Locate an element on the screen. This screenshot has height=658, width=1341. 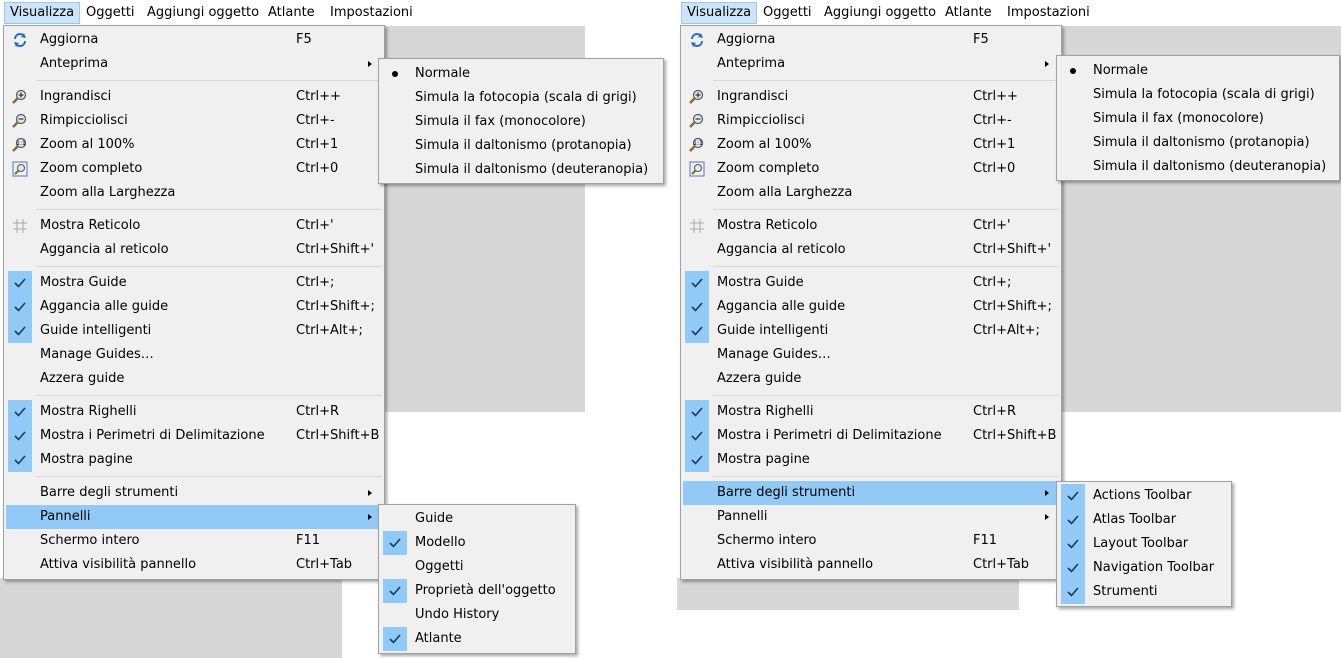
toolbar-item-navigation: Navigation Toolbar is located at coordinates (1144, 568).